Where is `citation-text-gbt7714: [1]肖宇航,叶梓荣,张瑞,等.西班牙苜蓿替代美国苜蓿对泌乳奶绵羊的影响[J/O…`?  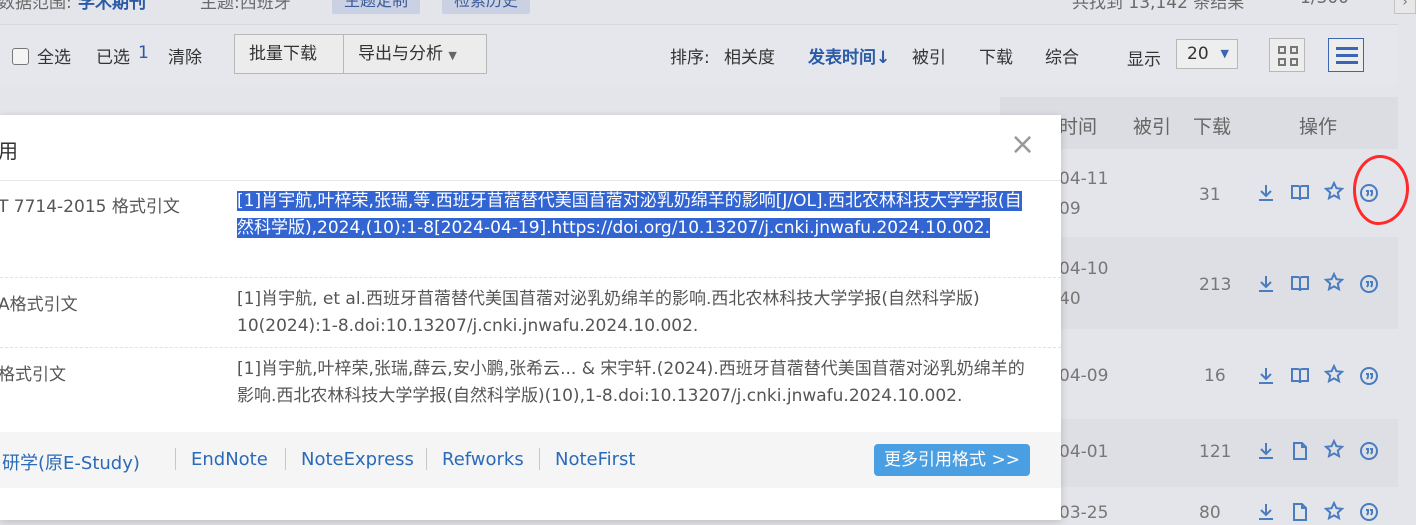
citation-text-gbt7714: [1]肖宇航,叶梓荣,张瑞,等.西班牙苜蓿替代美国苜蓿对泌乳奶绵羊的影响[J/O… is located at coordinates (632, 215).